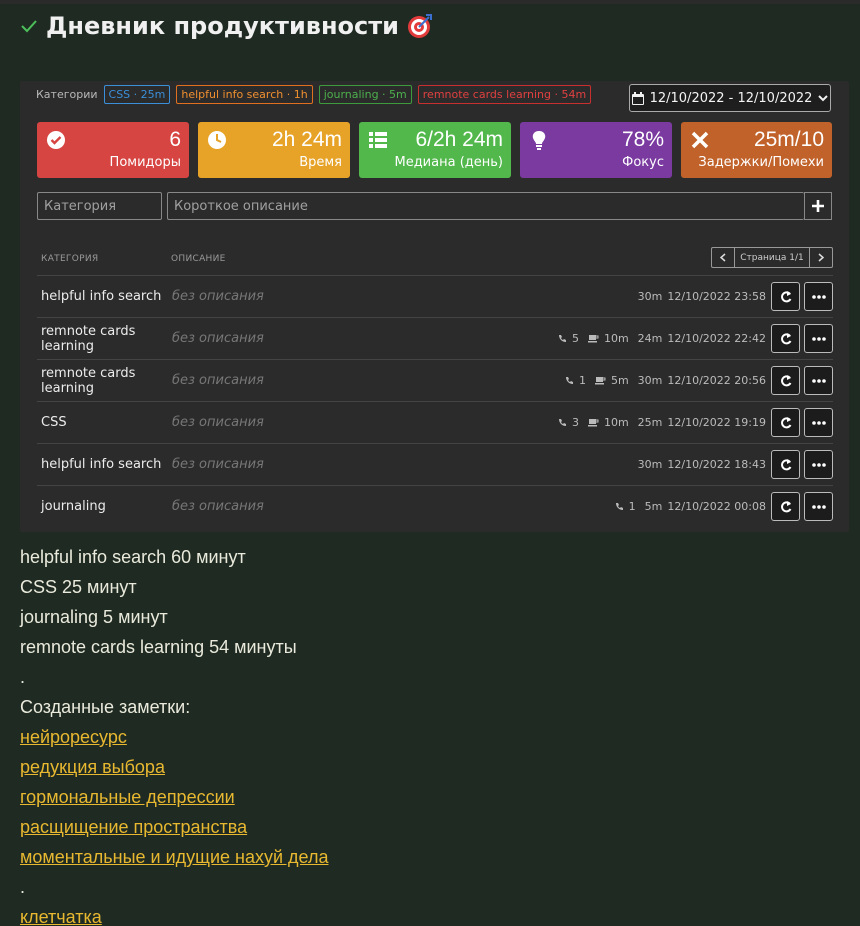  I want to click on category-chip-helpful-info-search: helpful info search · 1h, so click(244, 94).